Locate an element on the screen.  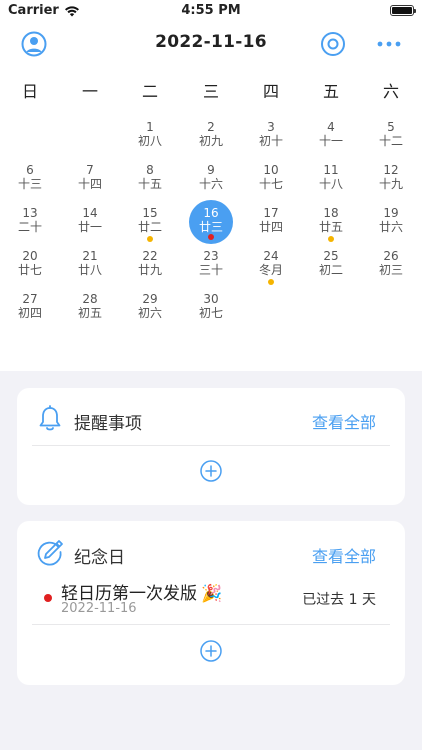
lunar-date: 廿四 is located at coordinates (270, 227).